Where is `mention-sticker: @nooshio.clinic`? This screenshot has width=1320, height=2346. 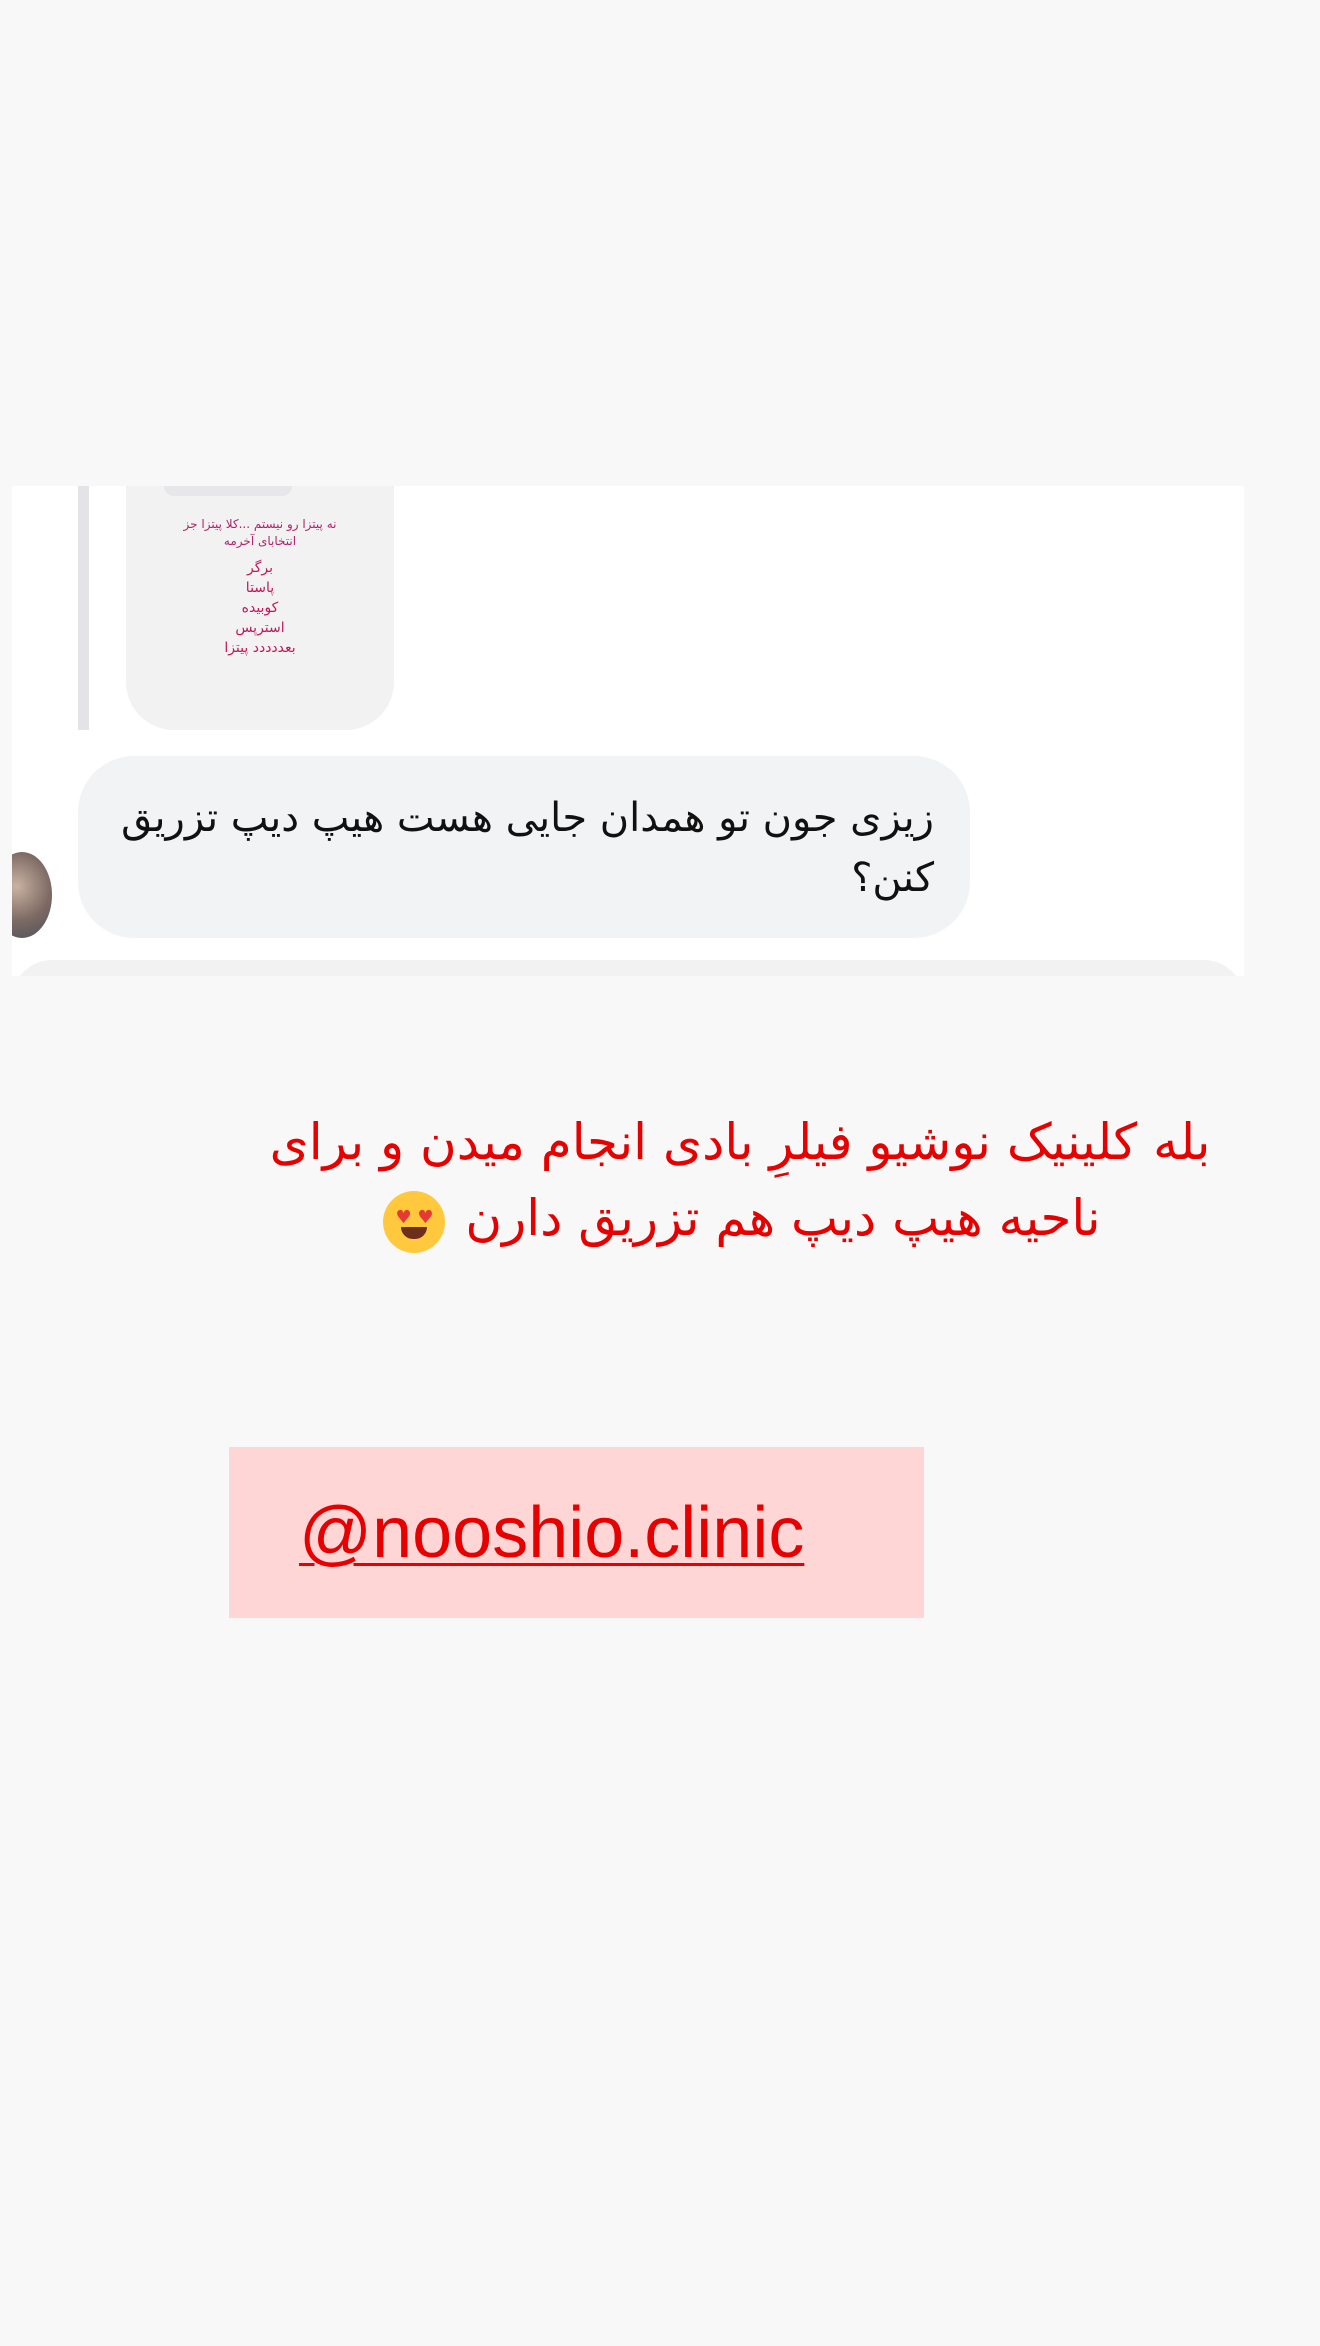 mention-sticker: @nooshio.clinic is located at coordinates (576, 1532).